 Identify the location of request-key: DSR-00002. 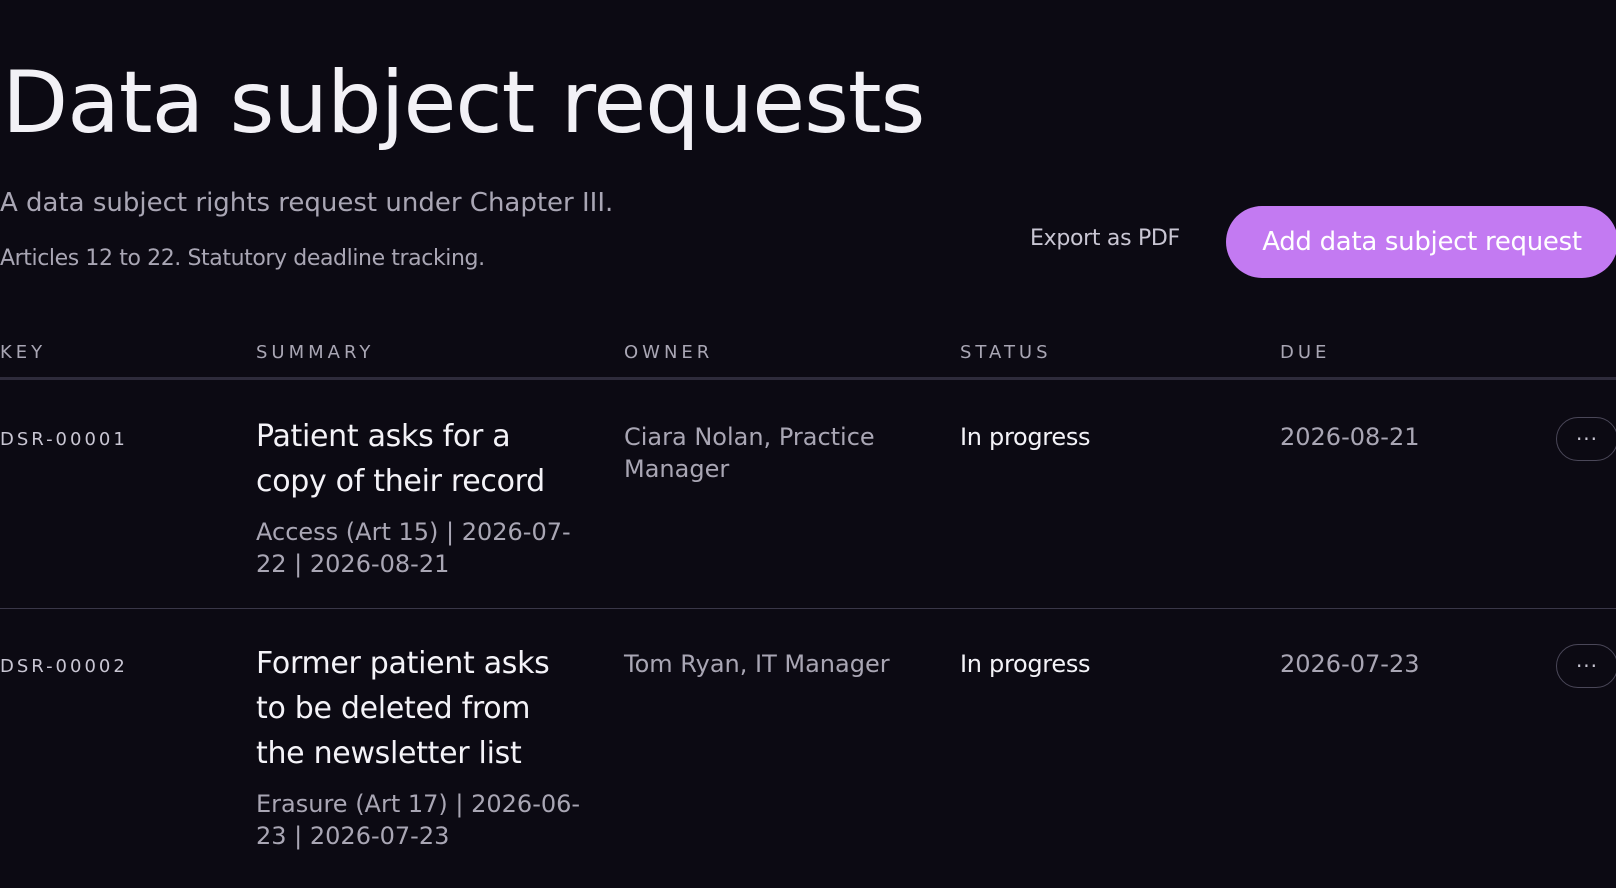
(64, 666).